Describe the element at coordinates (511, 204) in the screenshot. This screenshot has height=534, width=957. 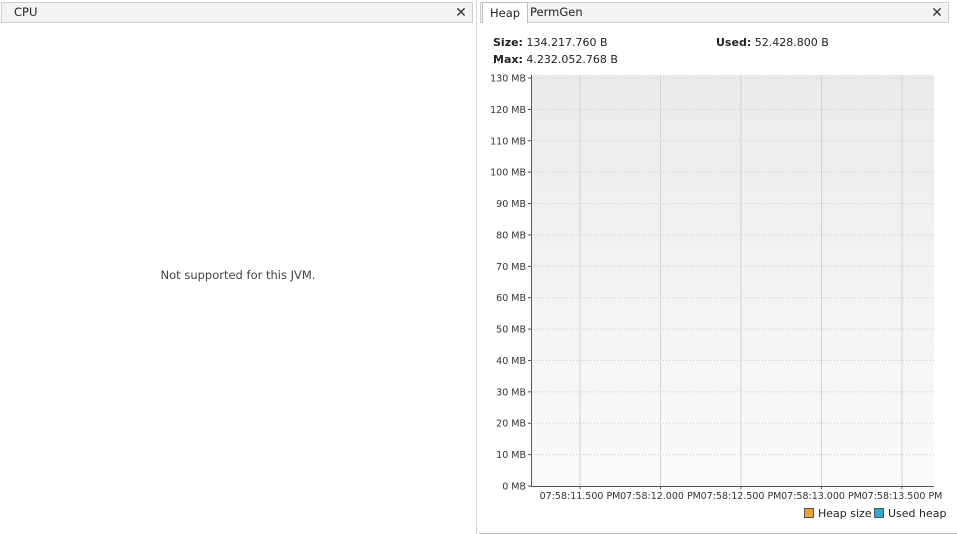
I see `y-tick-label: 90 MB` at that location.